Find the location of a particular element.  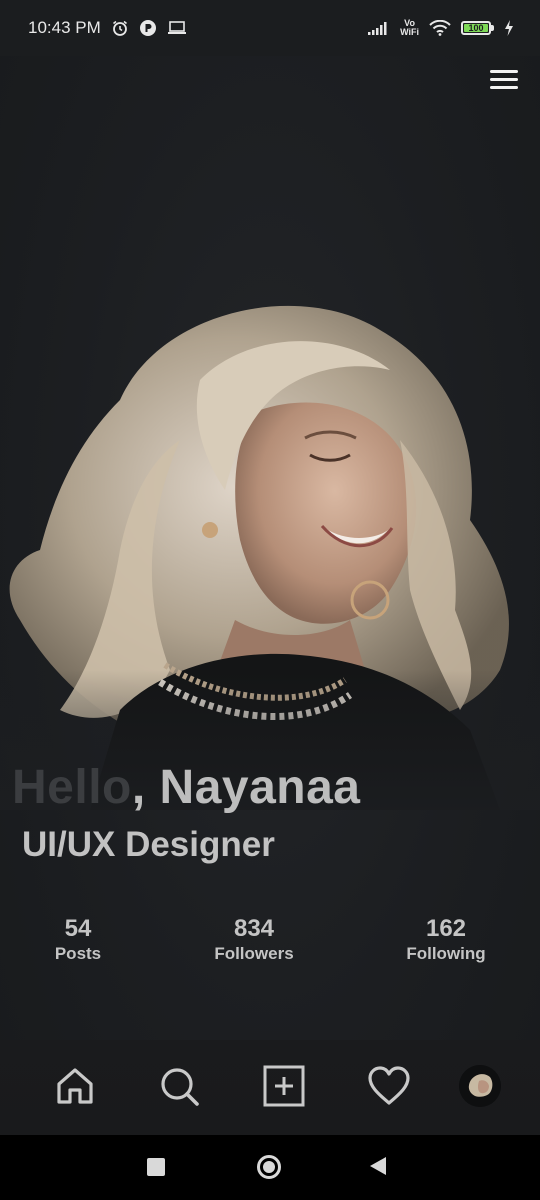

status-time: 10:43 PM is located at coordinates (64, 27).